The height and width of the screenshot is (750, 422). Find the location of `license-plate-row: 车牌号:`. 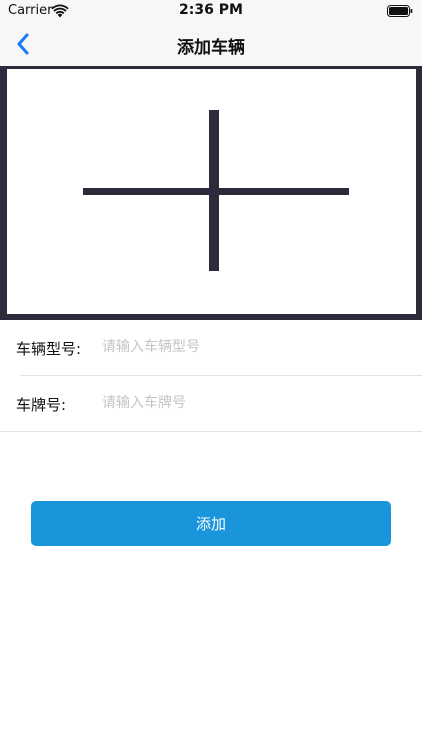

license-plate-row: 车牌号: is located at coordinates (211, 404).